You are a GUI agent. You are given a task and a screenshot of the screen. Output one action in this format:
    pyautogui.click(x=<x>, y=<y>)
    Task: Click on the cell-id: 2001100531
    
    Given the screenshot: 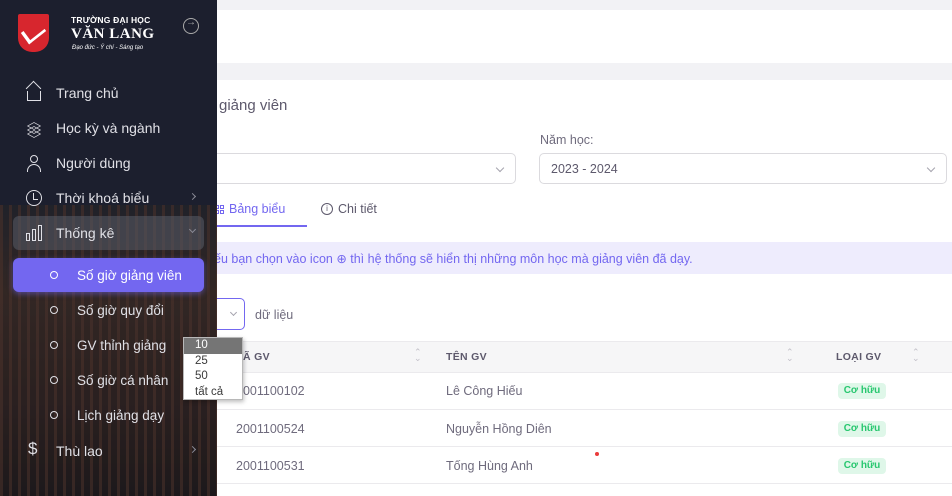 What is the action you would take?
    pyautogui.click(x=270, y=466)
    